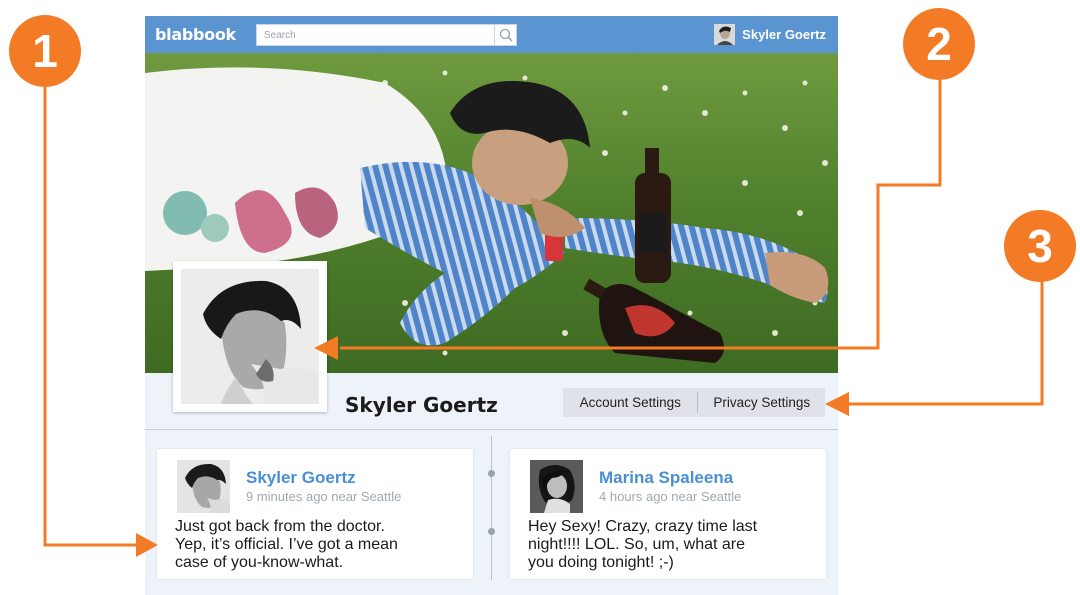  Describe the element at coordinates (326, 348) in the screenshot. I see `callout-2-arrowhead` at that location.